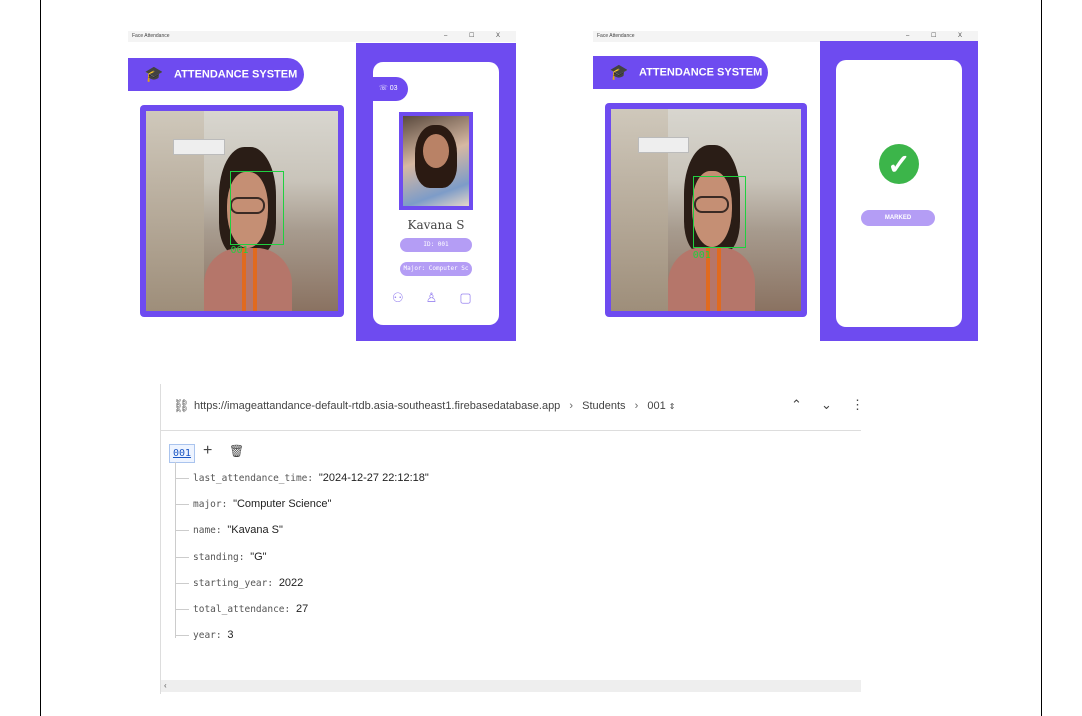  Describe the element at coordinates (207, 451) in the screenshot. I see `add-child-icon: +` at that location.